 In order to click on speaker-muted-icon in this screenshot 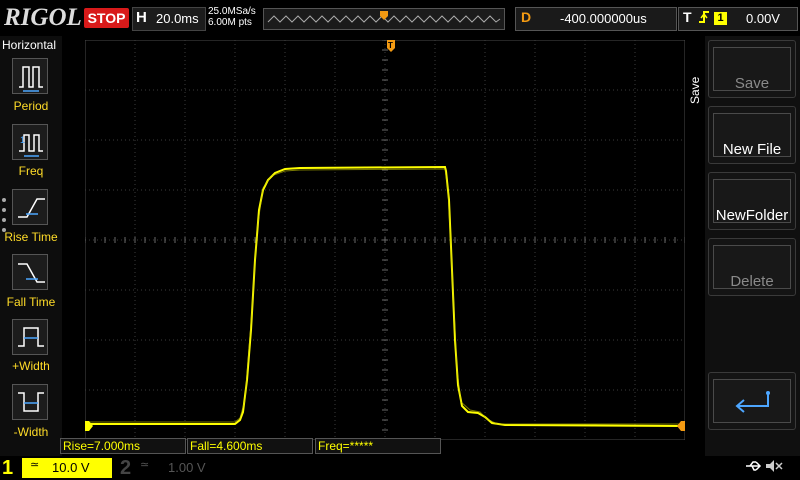, I will do `click(774, 468)`.